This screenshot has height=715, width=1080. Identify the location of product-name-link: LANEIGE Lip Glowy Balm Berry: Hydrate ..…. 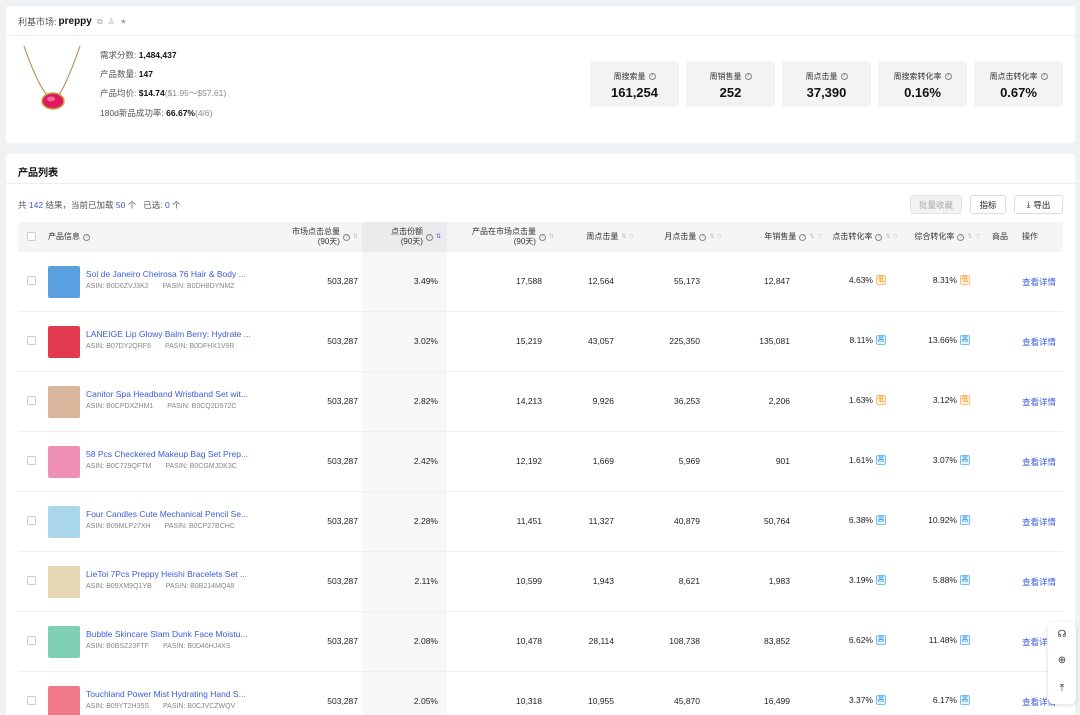
(175, 334).